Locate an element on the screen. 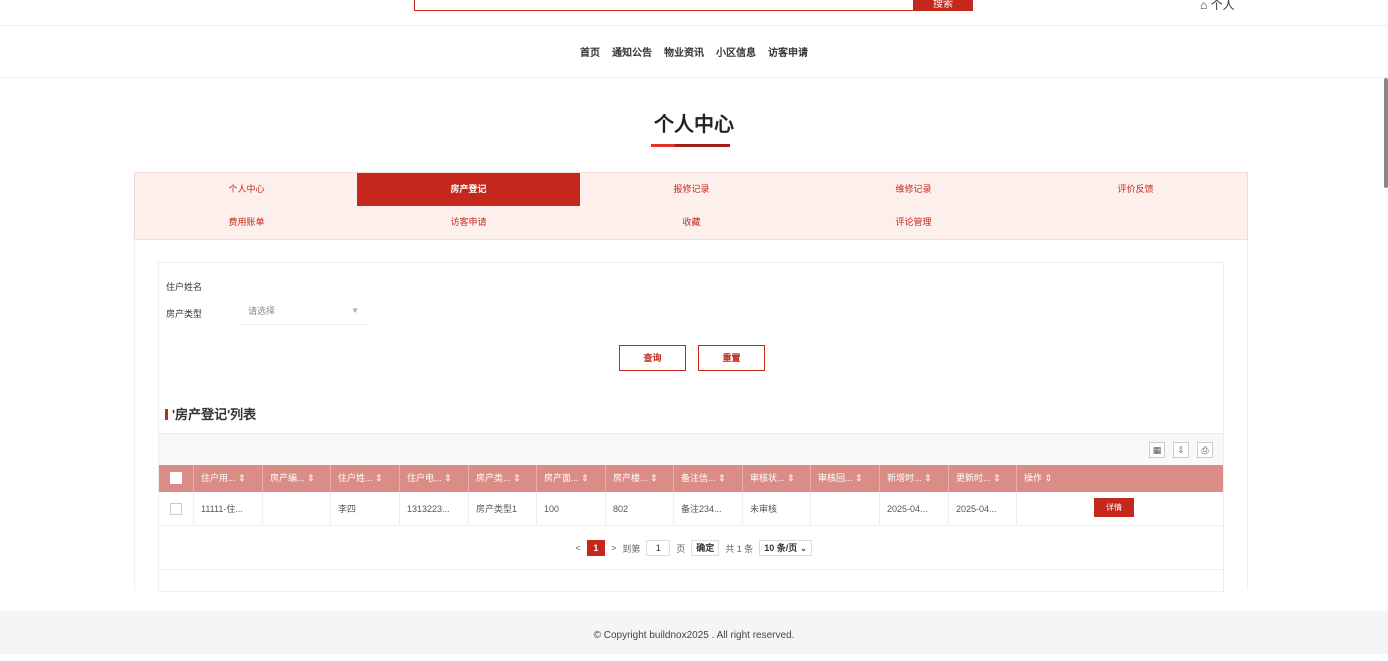 The image size is (1388, 661). tab-comment-management: 评论管理 is located at coordinates (913, 222).